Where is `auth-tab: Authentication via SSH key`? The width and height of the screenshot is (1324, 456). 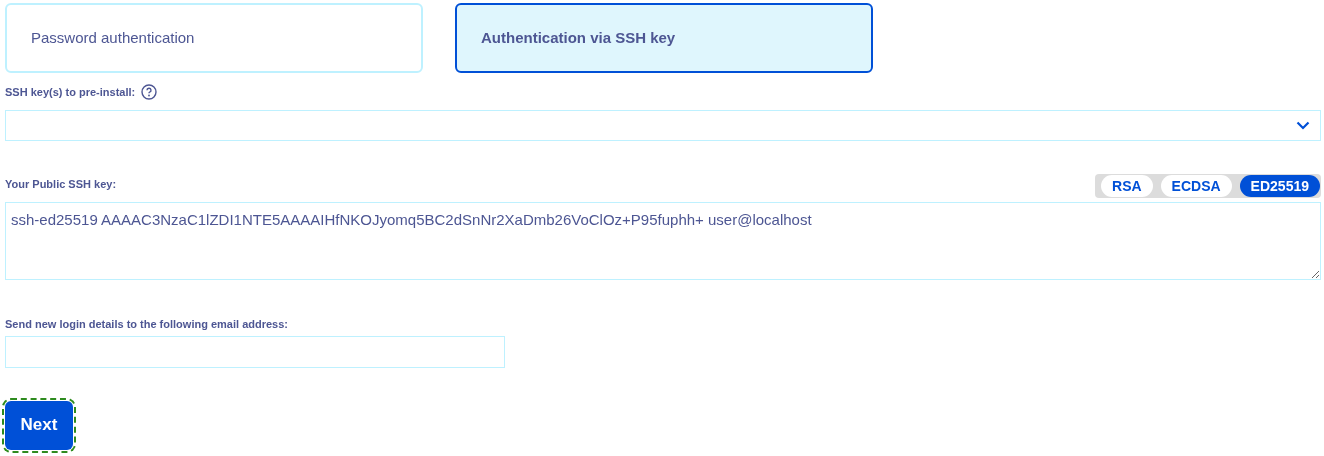 auth-tab: Authentication via SSH key is located at coordinates (664, 38).